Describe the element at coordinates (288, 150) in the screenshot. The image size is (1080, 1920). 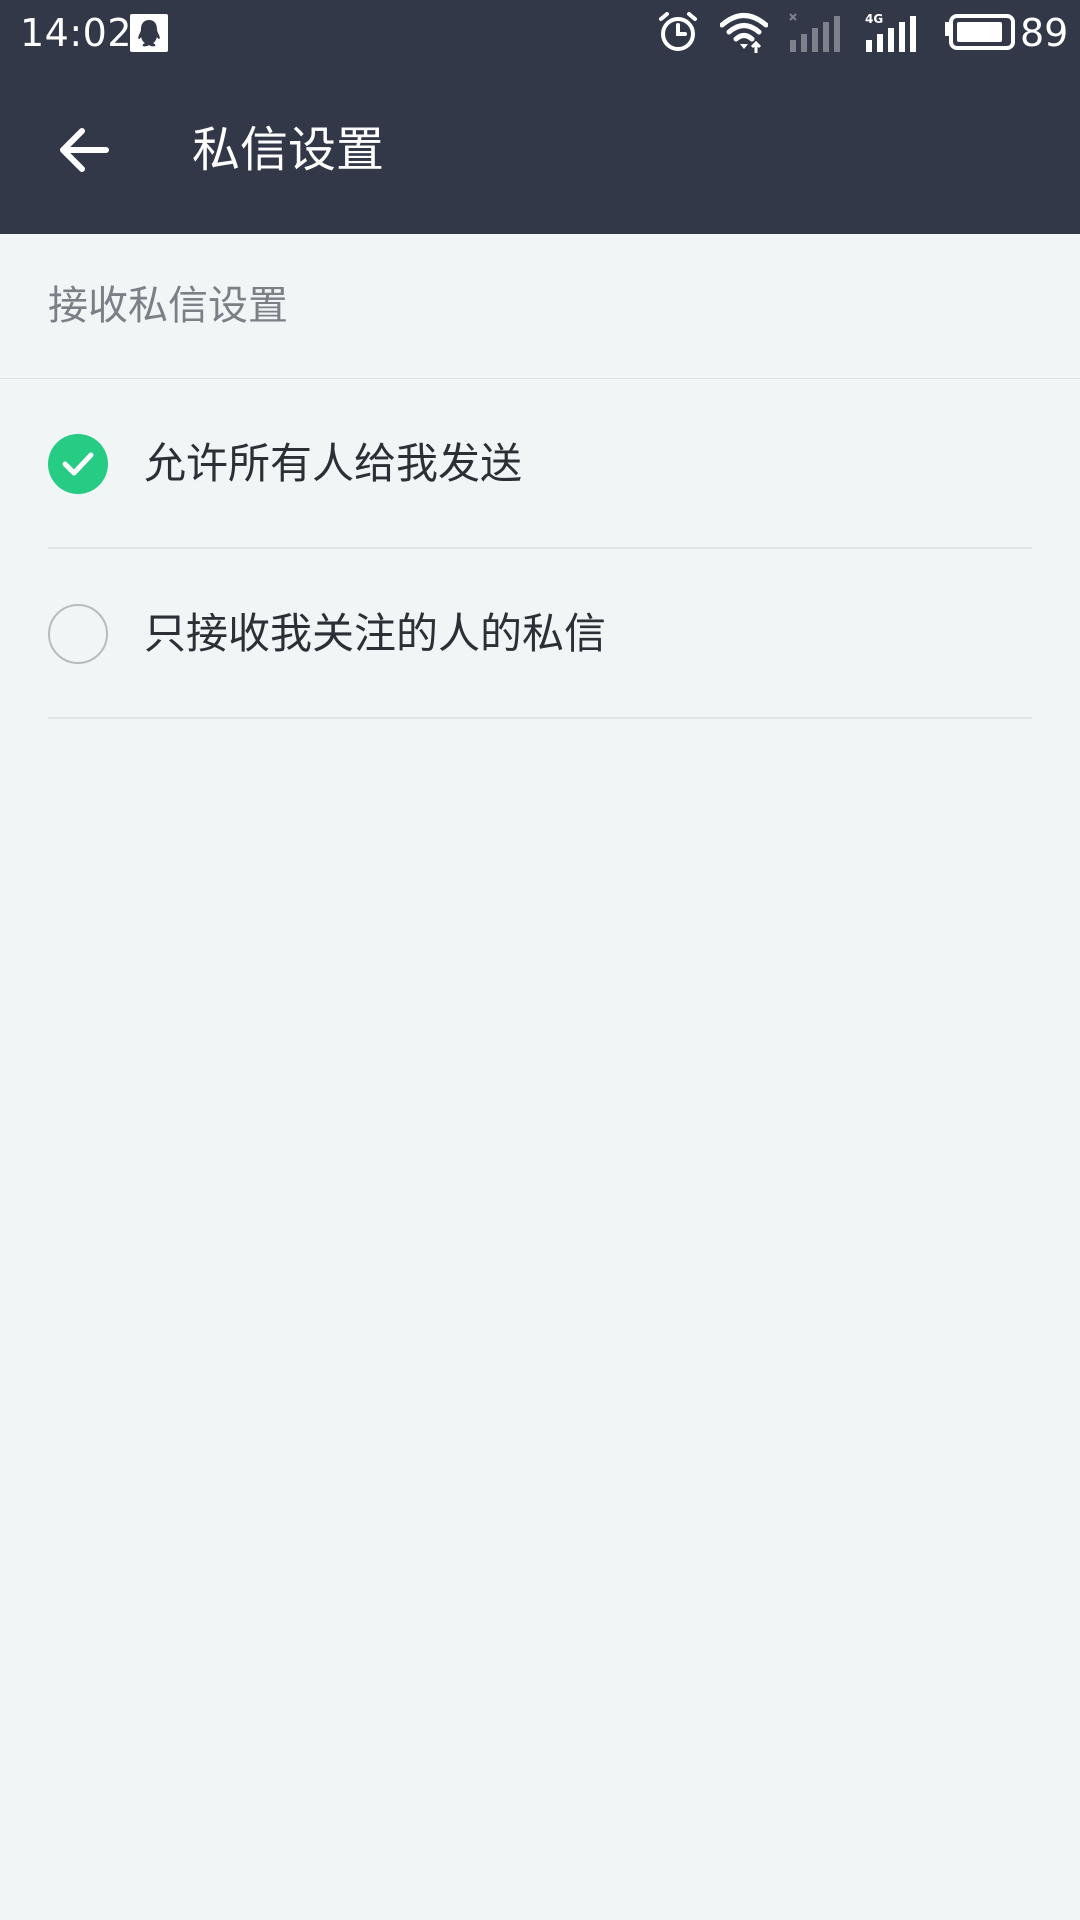
I see `page-title: 私信设置` at that location.